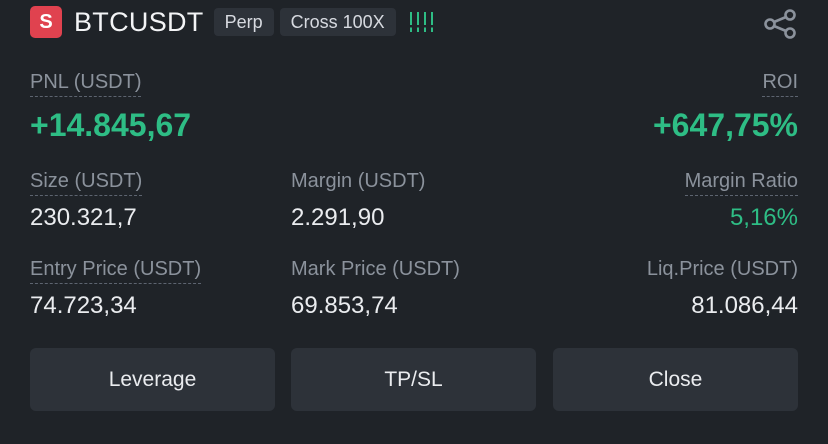 Image resolution: width=828 pixels, height=444 pixels. What do you see at coordinates (763, 217) in the screenshot?
I see `margin-ratio-value: 5,16%` at bounding box center [763, 217].